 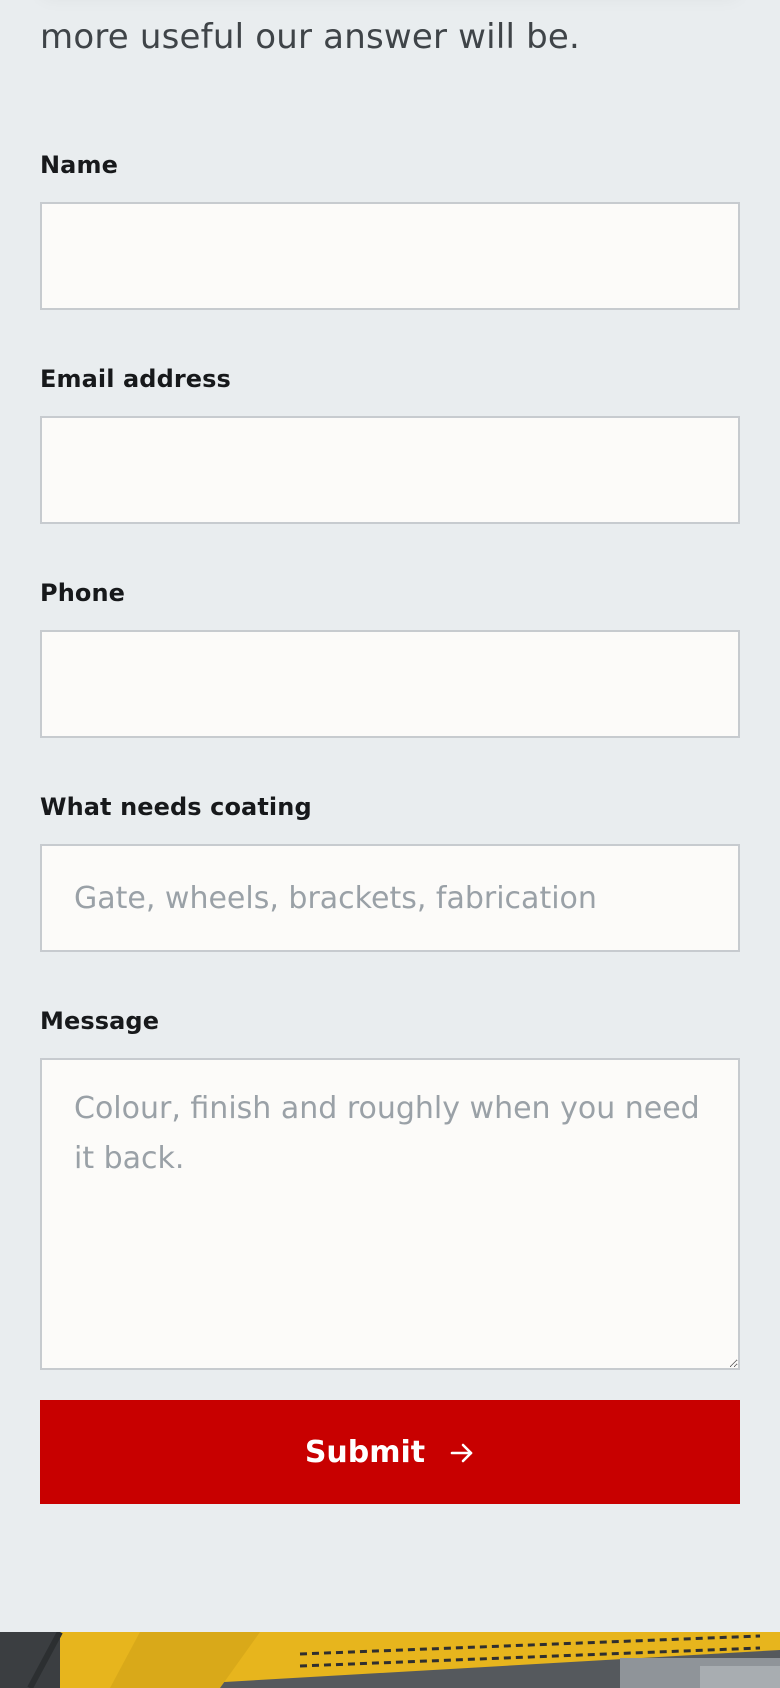 I want to click on email-field-group: Email address, so click(x=390, y=443).